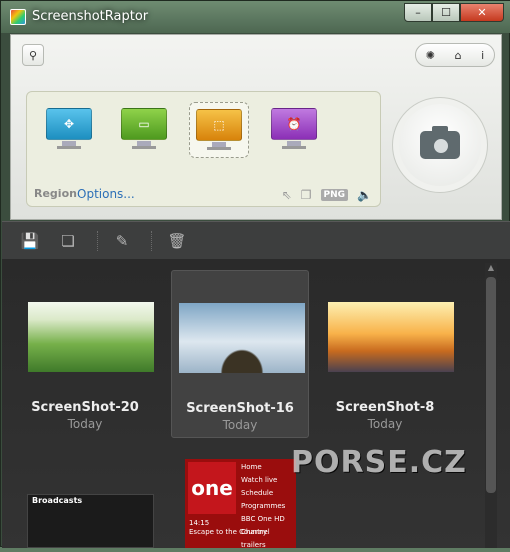  I want to click on scroll-thumb, so click(491, 385).